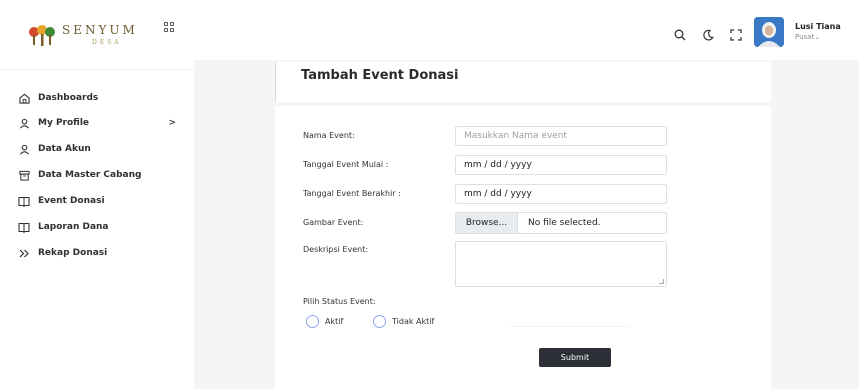  What do you see at coordinates (680, 35) in the screenshot?
I see `search-icon` at bounding box center [680, 35].